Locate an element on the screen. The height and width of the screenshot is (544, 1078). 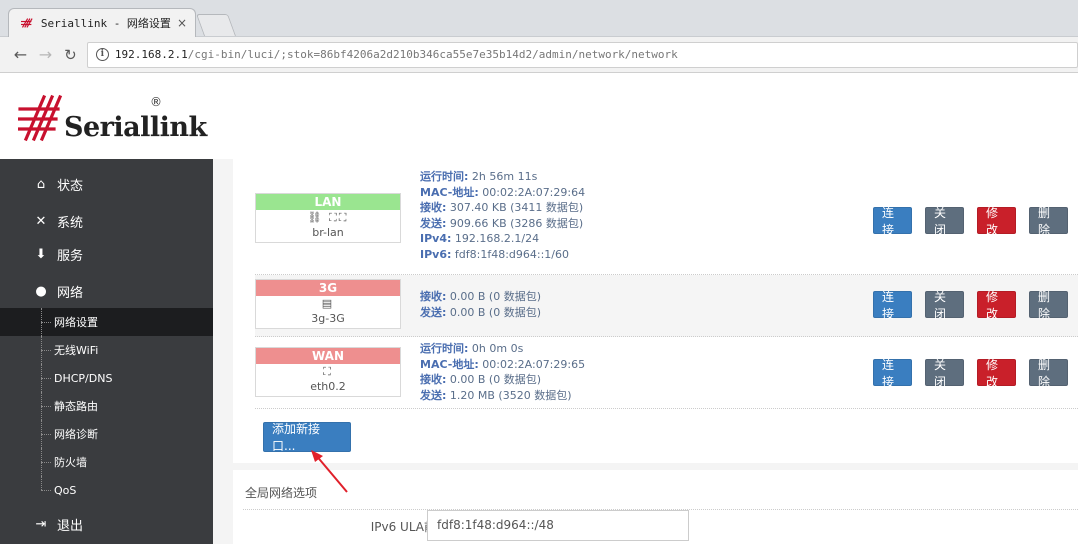
interface-badge: LAN ⛓ ⛶⛶ br-lan is located at coordinates (328, 218).